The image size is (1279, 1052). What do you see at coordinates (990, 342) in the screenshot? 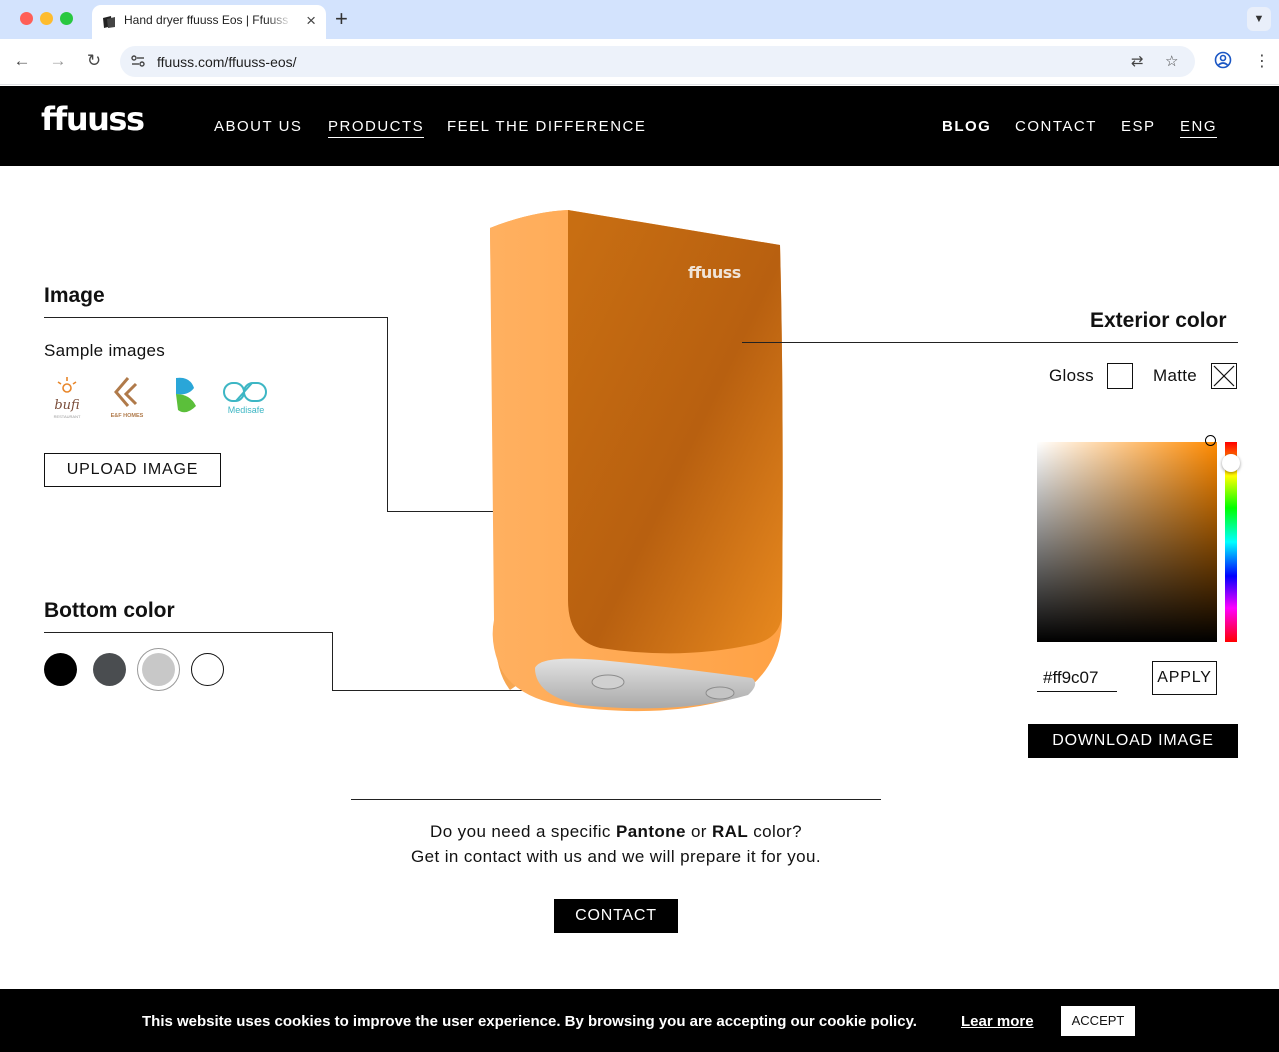
I see `exterior-divider-connector` at bounding box center [990, 342].